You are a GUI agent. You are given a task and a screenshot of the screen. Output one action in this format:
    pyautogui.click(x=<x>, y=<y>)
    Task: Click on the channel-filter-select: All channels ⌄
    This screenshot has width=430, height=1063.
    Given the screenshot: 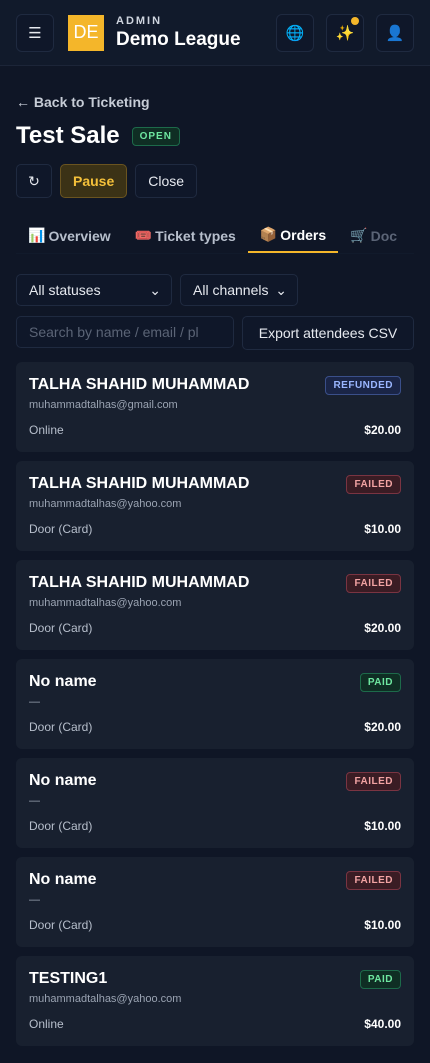 What is the action you would take?
    pyautogui.click(x=239, y=290)
    